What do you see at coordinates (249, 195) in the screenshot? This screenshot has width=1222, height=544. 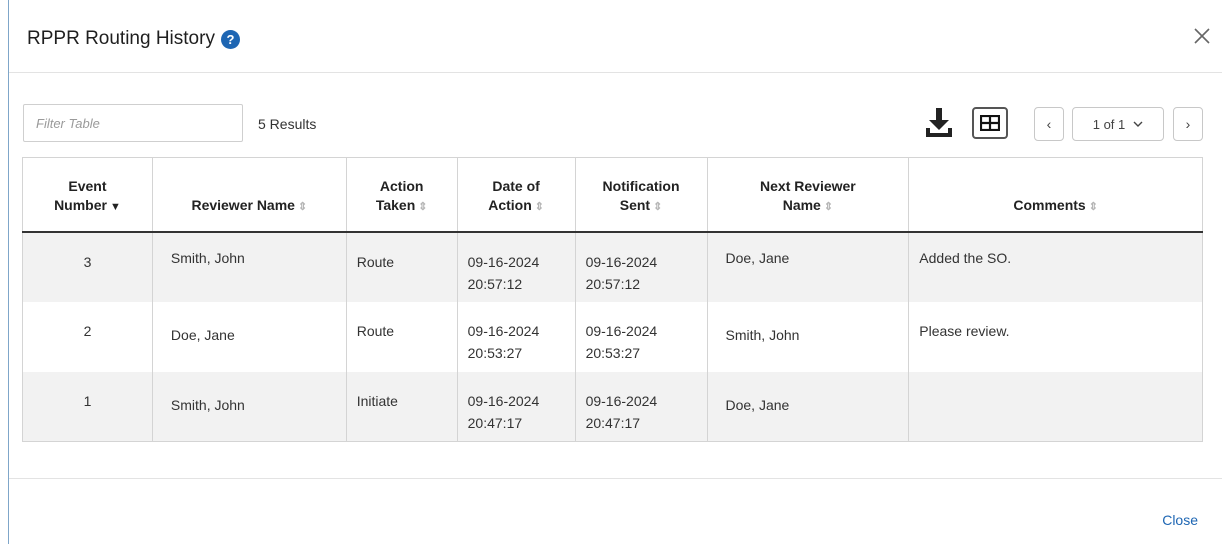 I see `column-header-reviewer-name: Reviewer Name ⇕` at bounding box center [249, 195].